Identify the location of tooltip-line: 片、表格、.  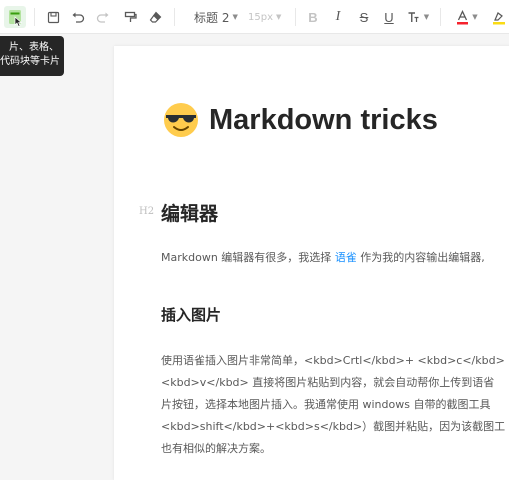
(34, 47).